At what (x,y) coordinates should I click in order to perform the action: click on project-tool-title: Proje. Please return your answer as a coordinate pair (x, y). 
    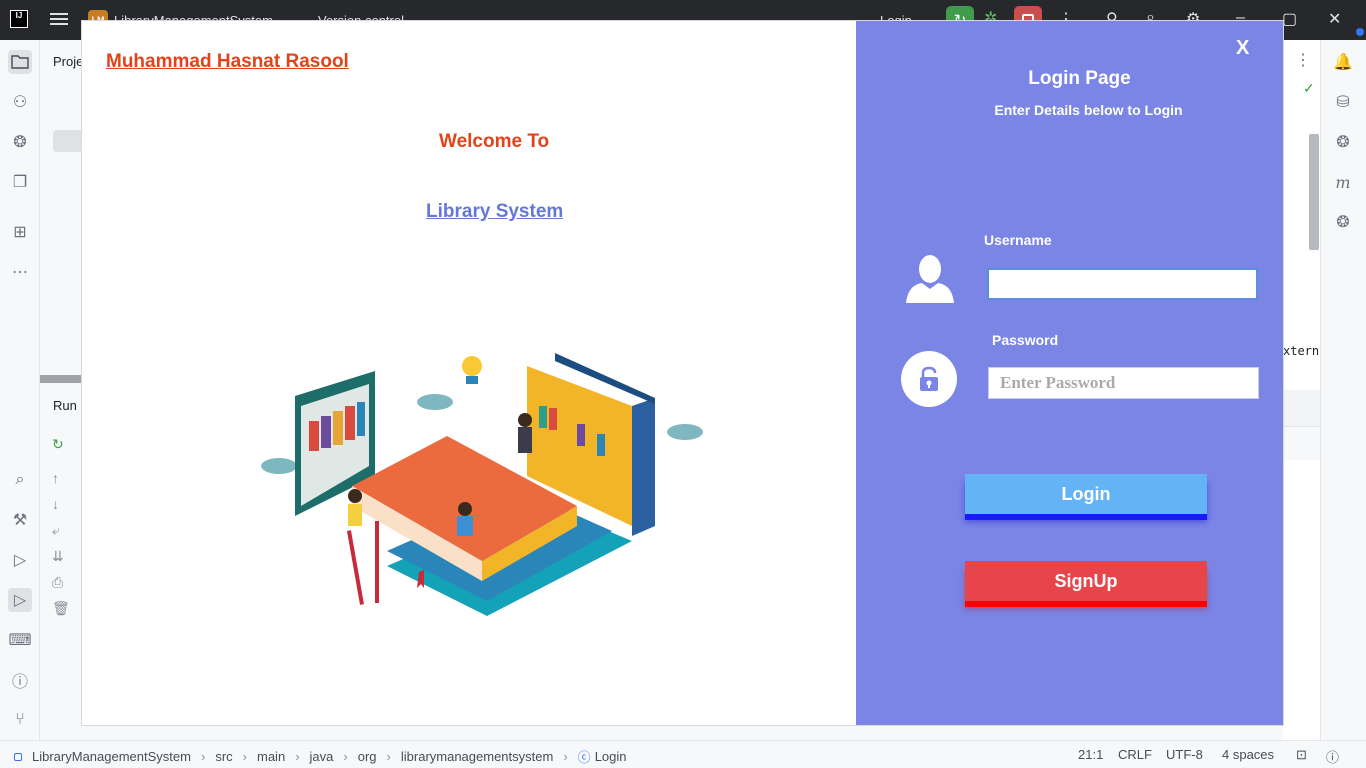
    Looking at the image, I should click on (68, 61).